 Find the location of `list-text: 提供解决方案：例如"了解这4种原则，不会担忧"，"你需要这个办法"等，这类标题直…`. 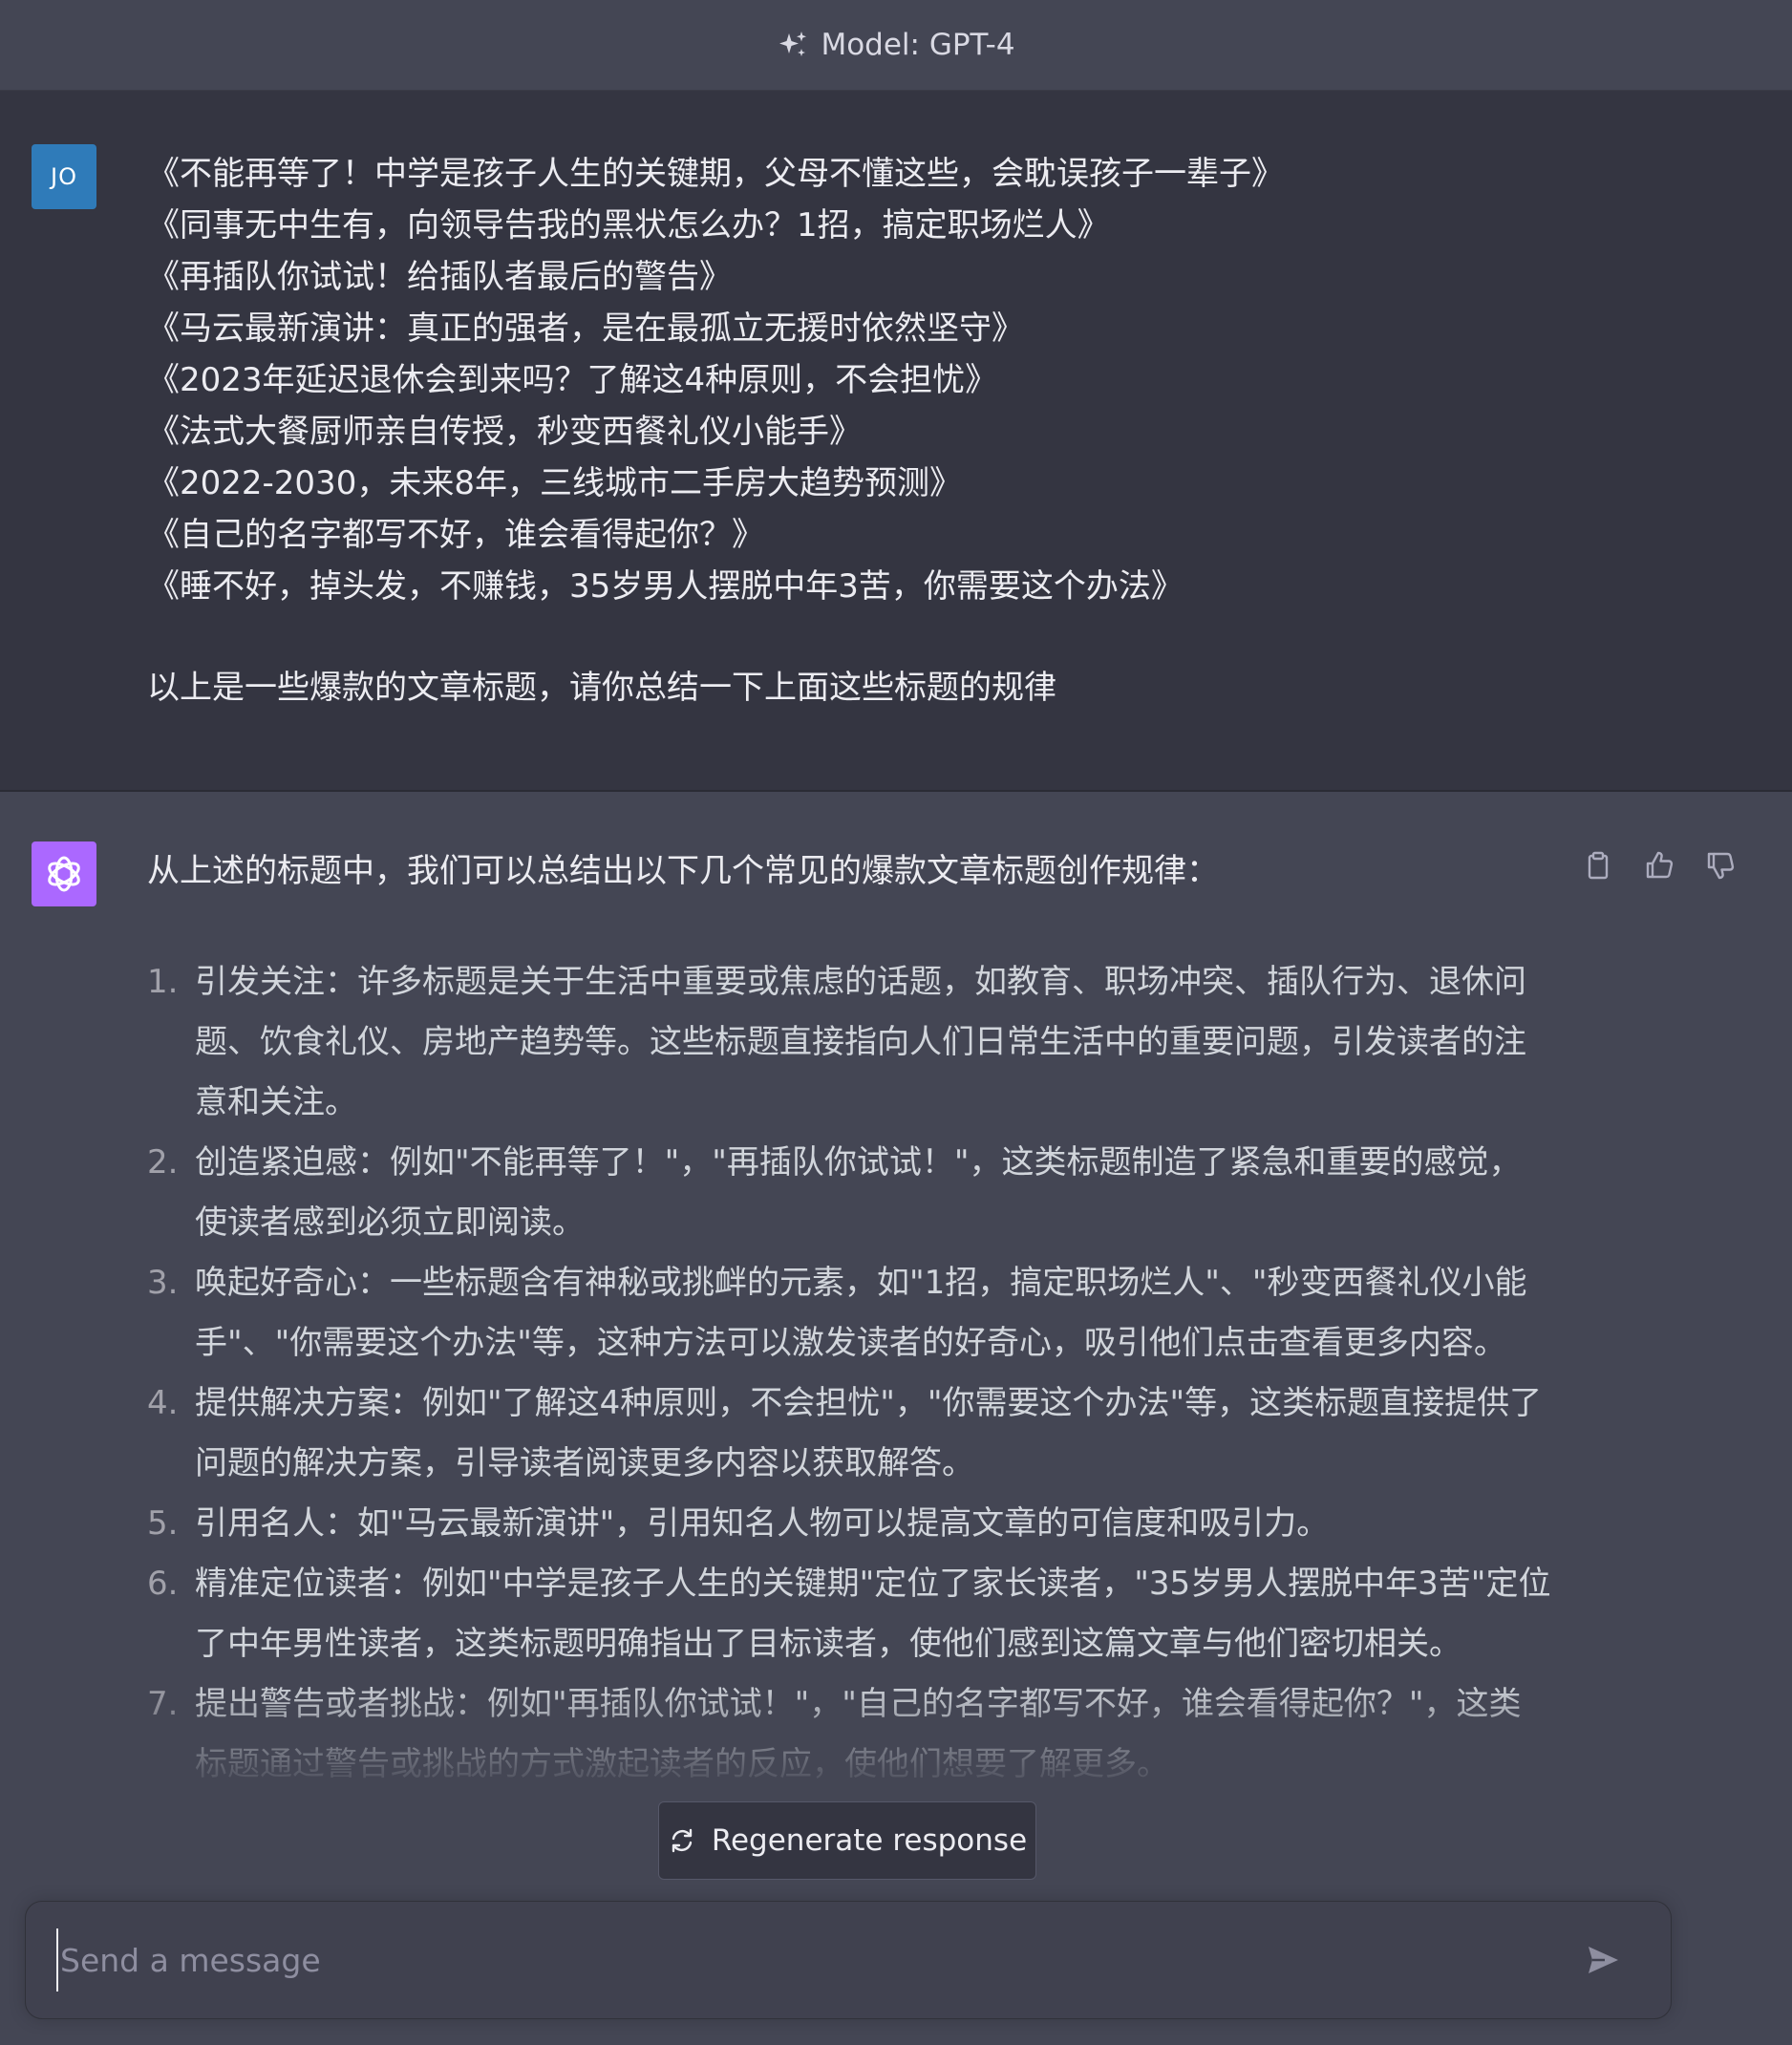

list-text: 提供解决方案：例如"了解这4种原则，不会担忧"，"你需要这个办法"等，这类标题直… is located at coordinates (869, 1433).